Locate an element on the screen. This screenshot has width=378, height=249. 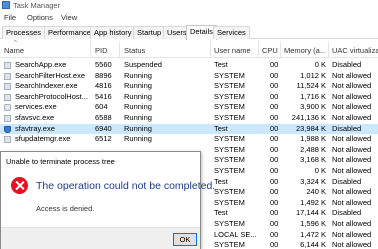
cell-memory: 3,900 K is located at coordinates (313, 107).